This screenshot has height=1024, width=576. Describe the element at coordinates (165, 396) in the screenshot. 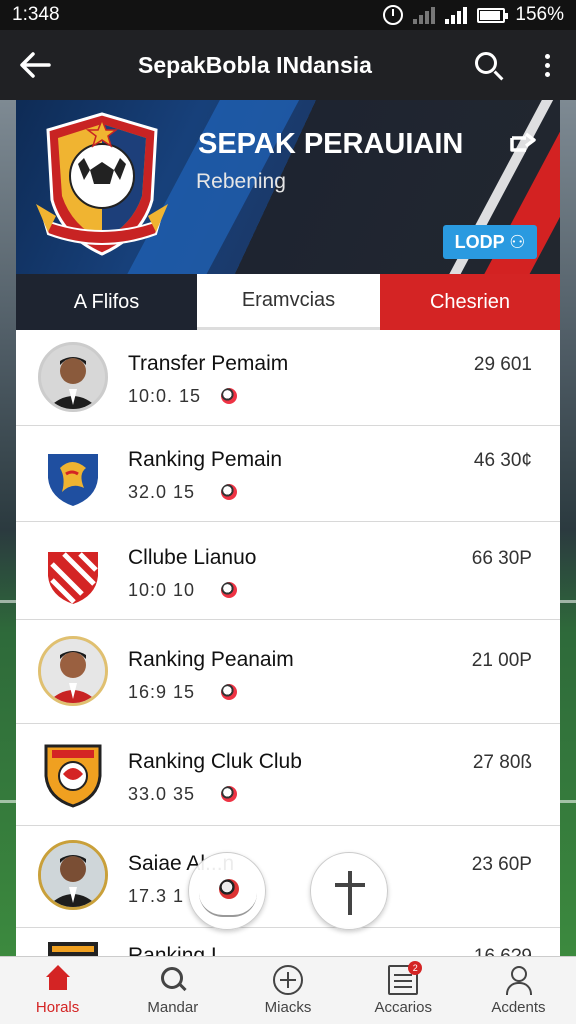

I see `list-item-meta: 10:0. 15` at that location.